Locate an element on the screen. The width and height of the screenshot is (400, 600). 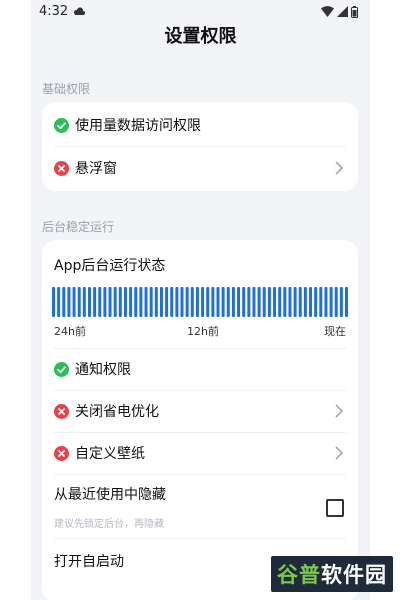
permission-label: 悬浮窗 is located at coordinates (96, 169).